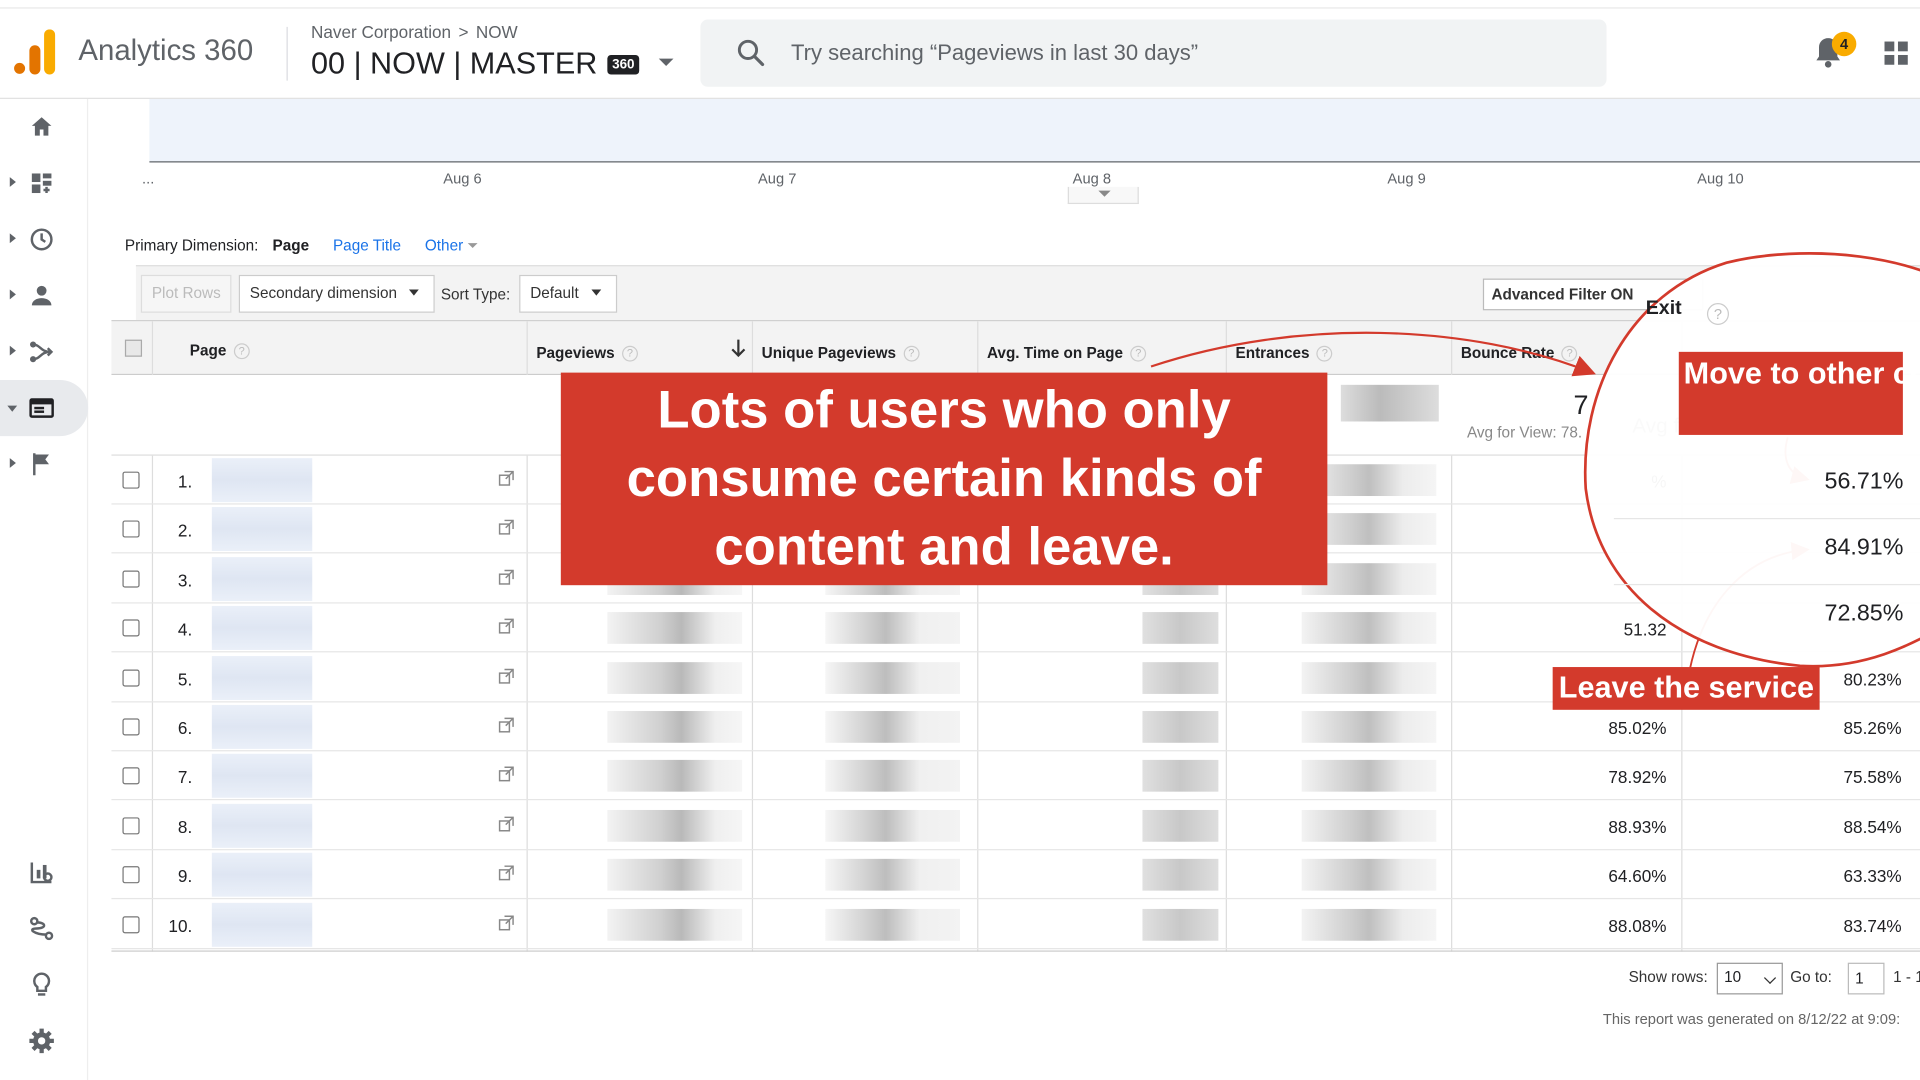  I want to click on secondary-dimension-dropdown: Secondary dimension, so click(336, 293).